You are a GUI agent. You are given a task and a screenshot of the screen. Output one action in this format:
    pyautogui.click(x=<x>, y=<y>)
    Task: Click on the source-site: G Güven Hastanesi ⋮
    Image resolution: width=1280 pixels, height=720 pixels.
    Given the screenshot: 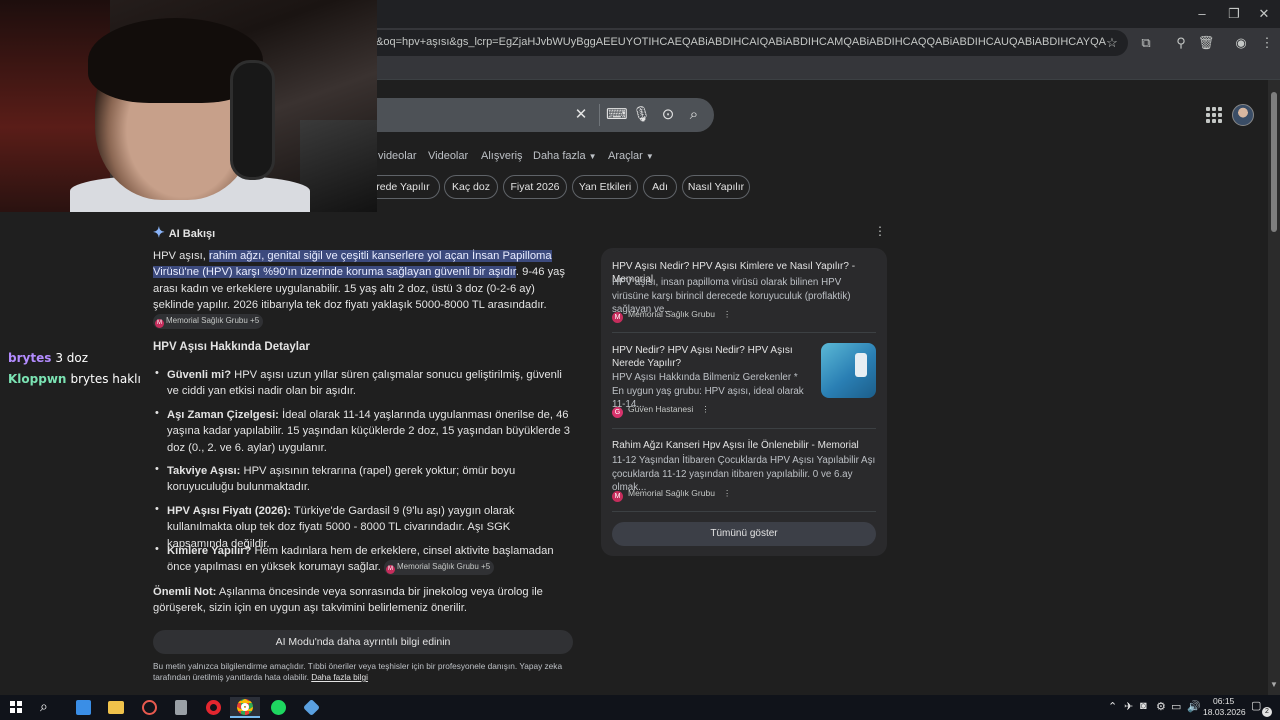 What is the action you would take?
    pyautogui.click(x=661, y=411)
    